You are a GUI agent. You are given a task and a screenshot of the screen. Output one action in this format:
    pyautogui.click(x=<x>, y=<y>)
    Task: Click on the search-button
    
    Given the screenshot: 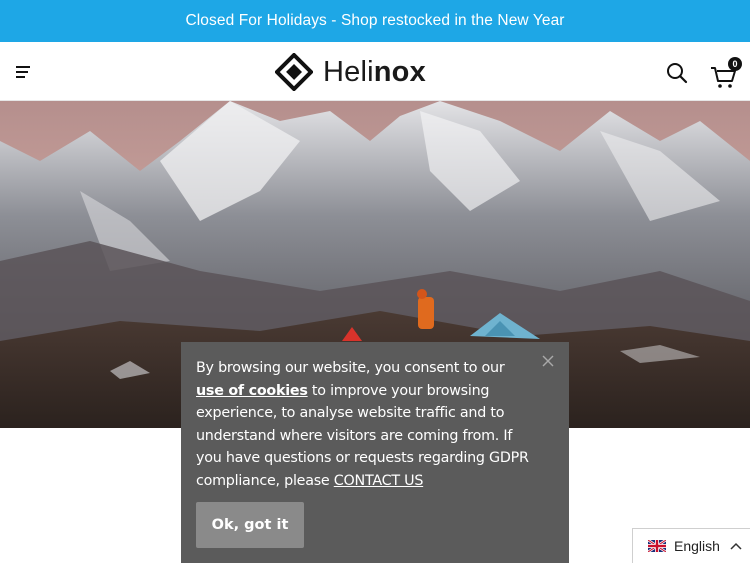 What is the action you would take?
    pyautogui.click(x=677, y=73)
    